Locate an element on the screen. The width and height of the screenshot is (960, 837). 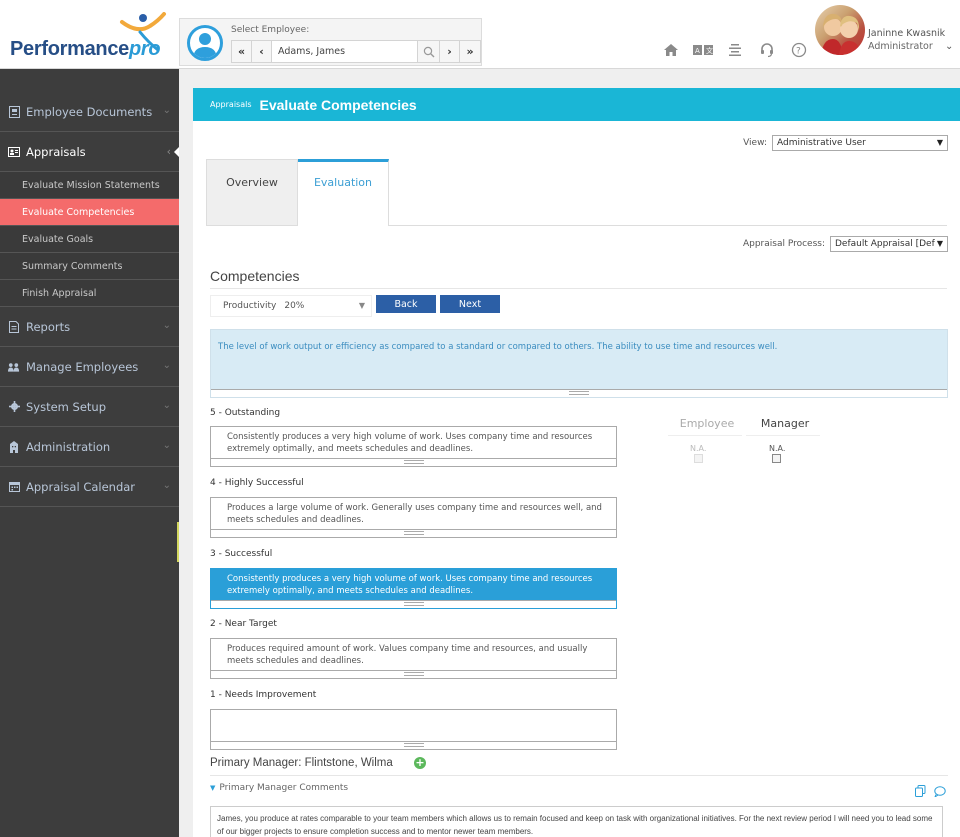
sidebar-item-label: Administration is located at coordinates (68, 446).